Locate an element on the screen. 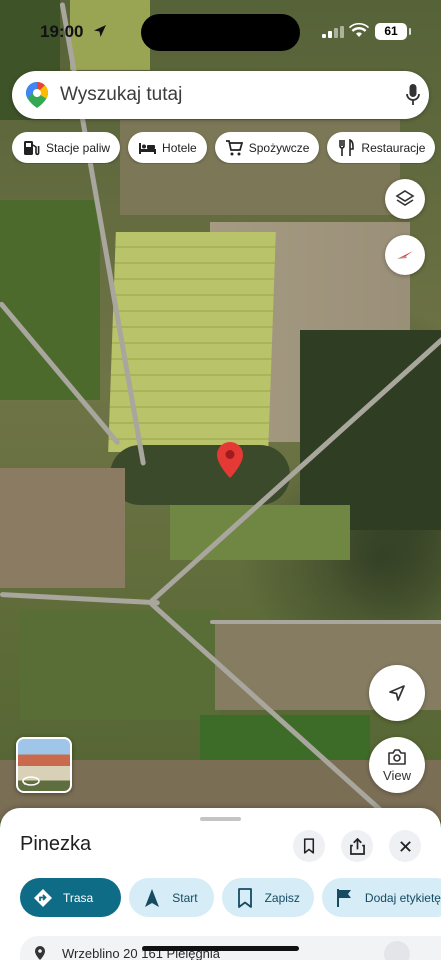 The image size is (441, 960). chip-label: Restauracje is located at coordinates (393, 147).